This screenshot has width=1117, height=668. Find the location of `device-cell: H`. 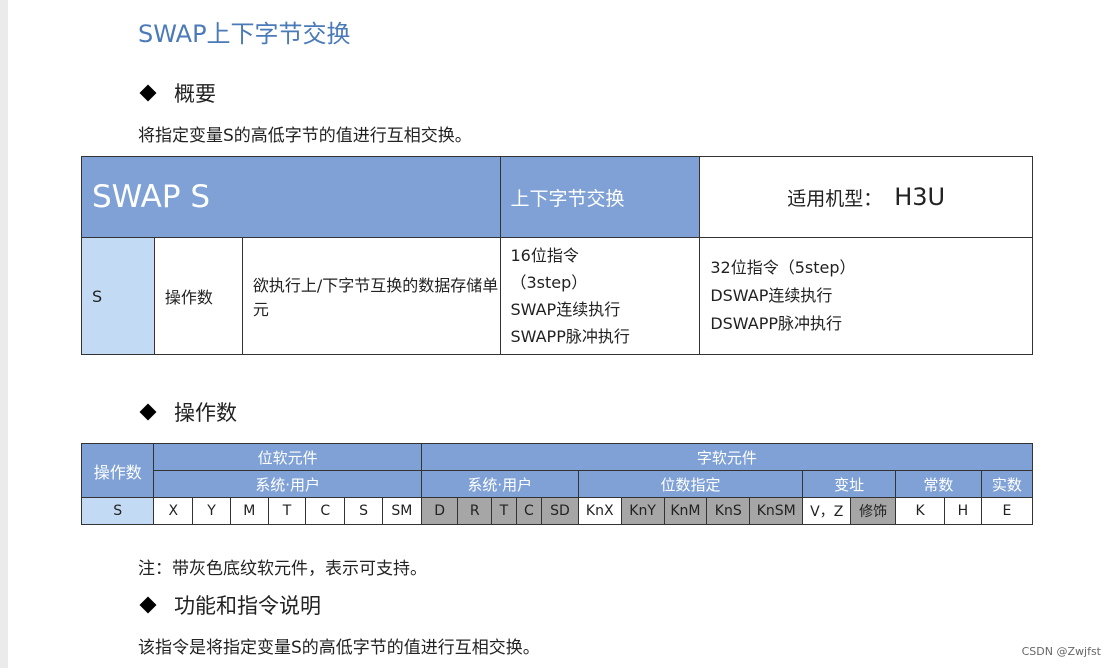

device-cell: H is located at coordinates (963, 511).